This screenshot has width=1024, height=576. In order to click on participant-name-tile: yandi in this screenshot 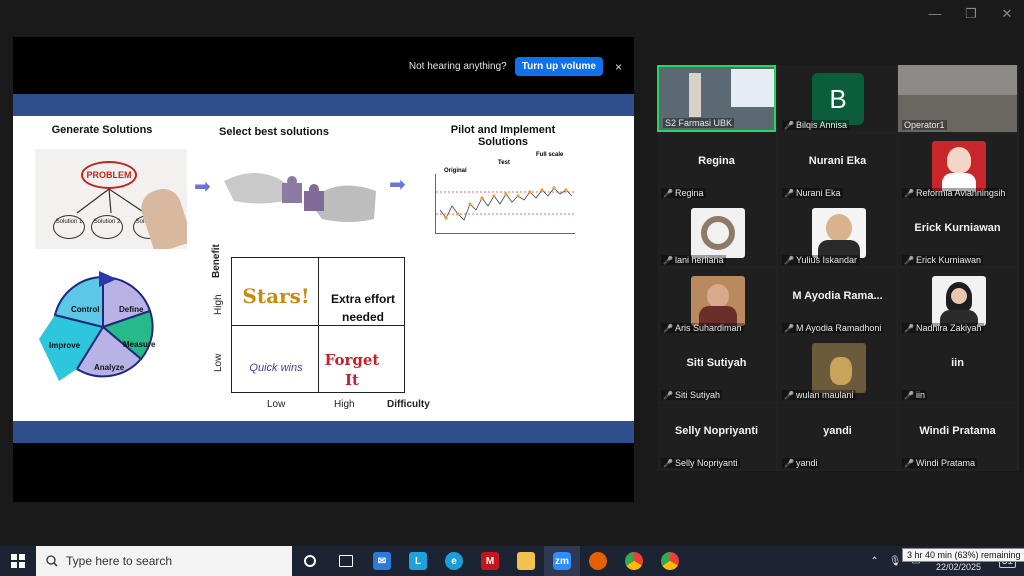, I will do `click(837, 431)`.